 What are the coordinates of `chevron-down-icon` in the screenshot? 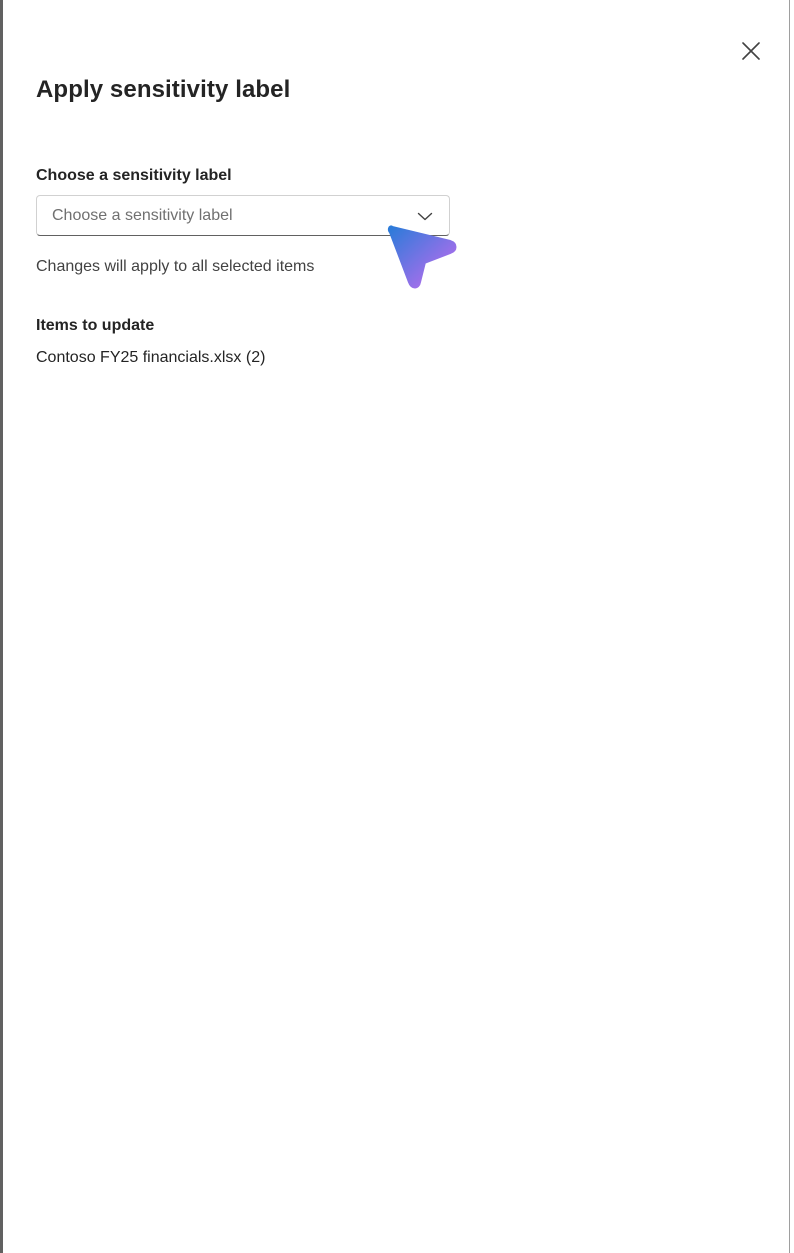 It's located at (425, 216).